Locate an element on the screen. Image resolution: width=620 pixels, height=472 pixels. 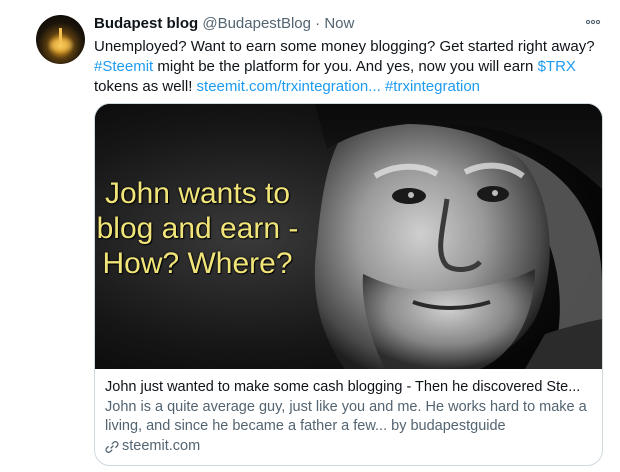
avatar-spire is located at coordinates (60, 35).